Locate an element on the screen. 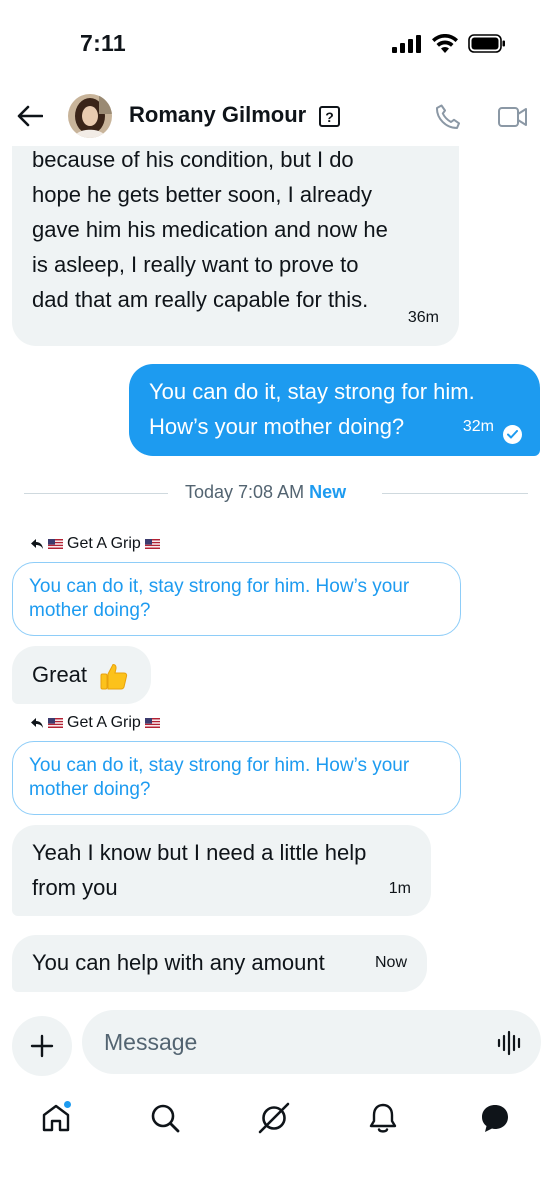 This screenshot has width=552, height=1200. conversation-header: Romany Gilmour ? is located at coordinates (276, 119).